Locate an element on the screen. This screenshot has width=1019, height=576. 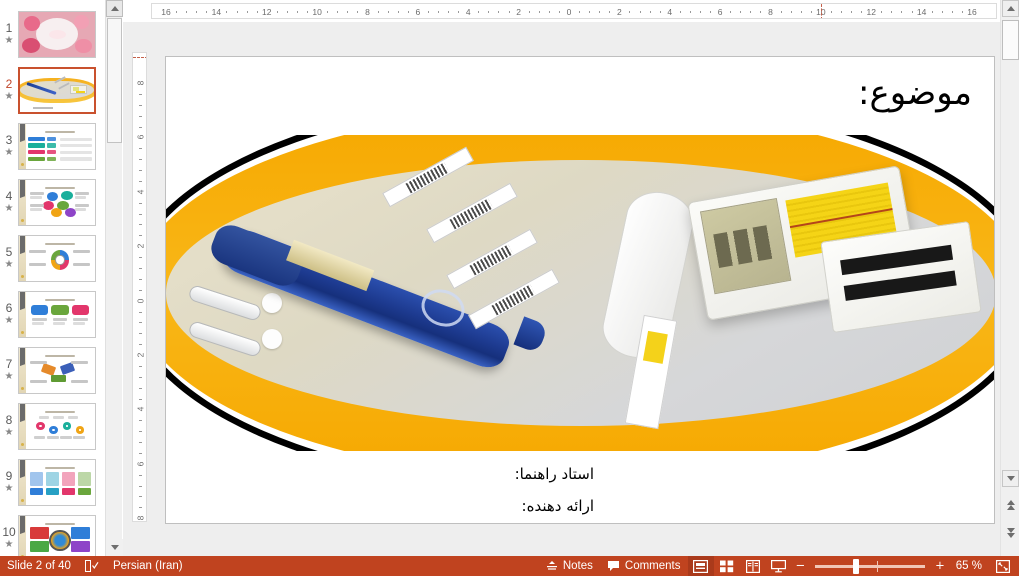
zoom-in-button: + is located at coordinates (940, 566).